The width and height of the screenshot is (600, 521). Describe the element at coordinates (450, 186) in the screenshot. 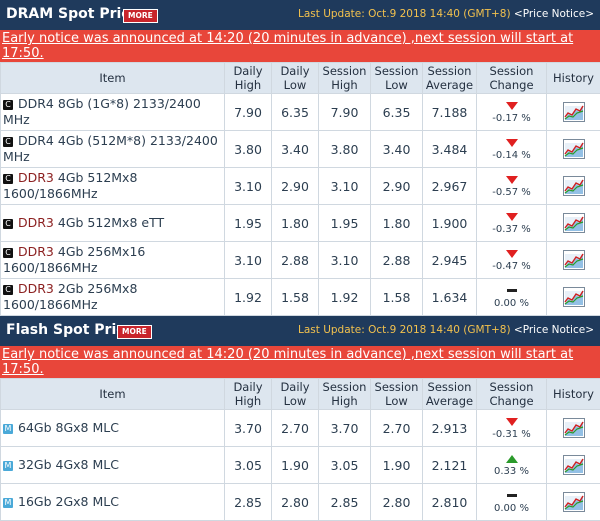

I see `session-avg-cell: 2.967` at that location.